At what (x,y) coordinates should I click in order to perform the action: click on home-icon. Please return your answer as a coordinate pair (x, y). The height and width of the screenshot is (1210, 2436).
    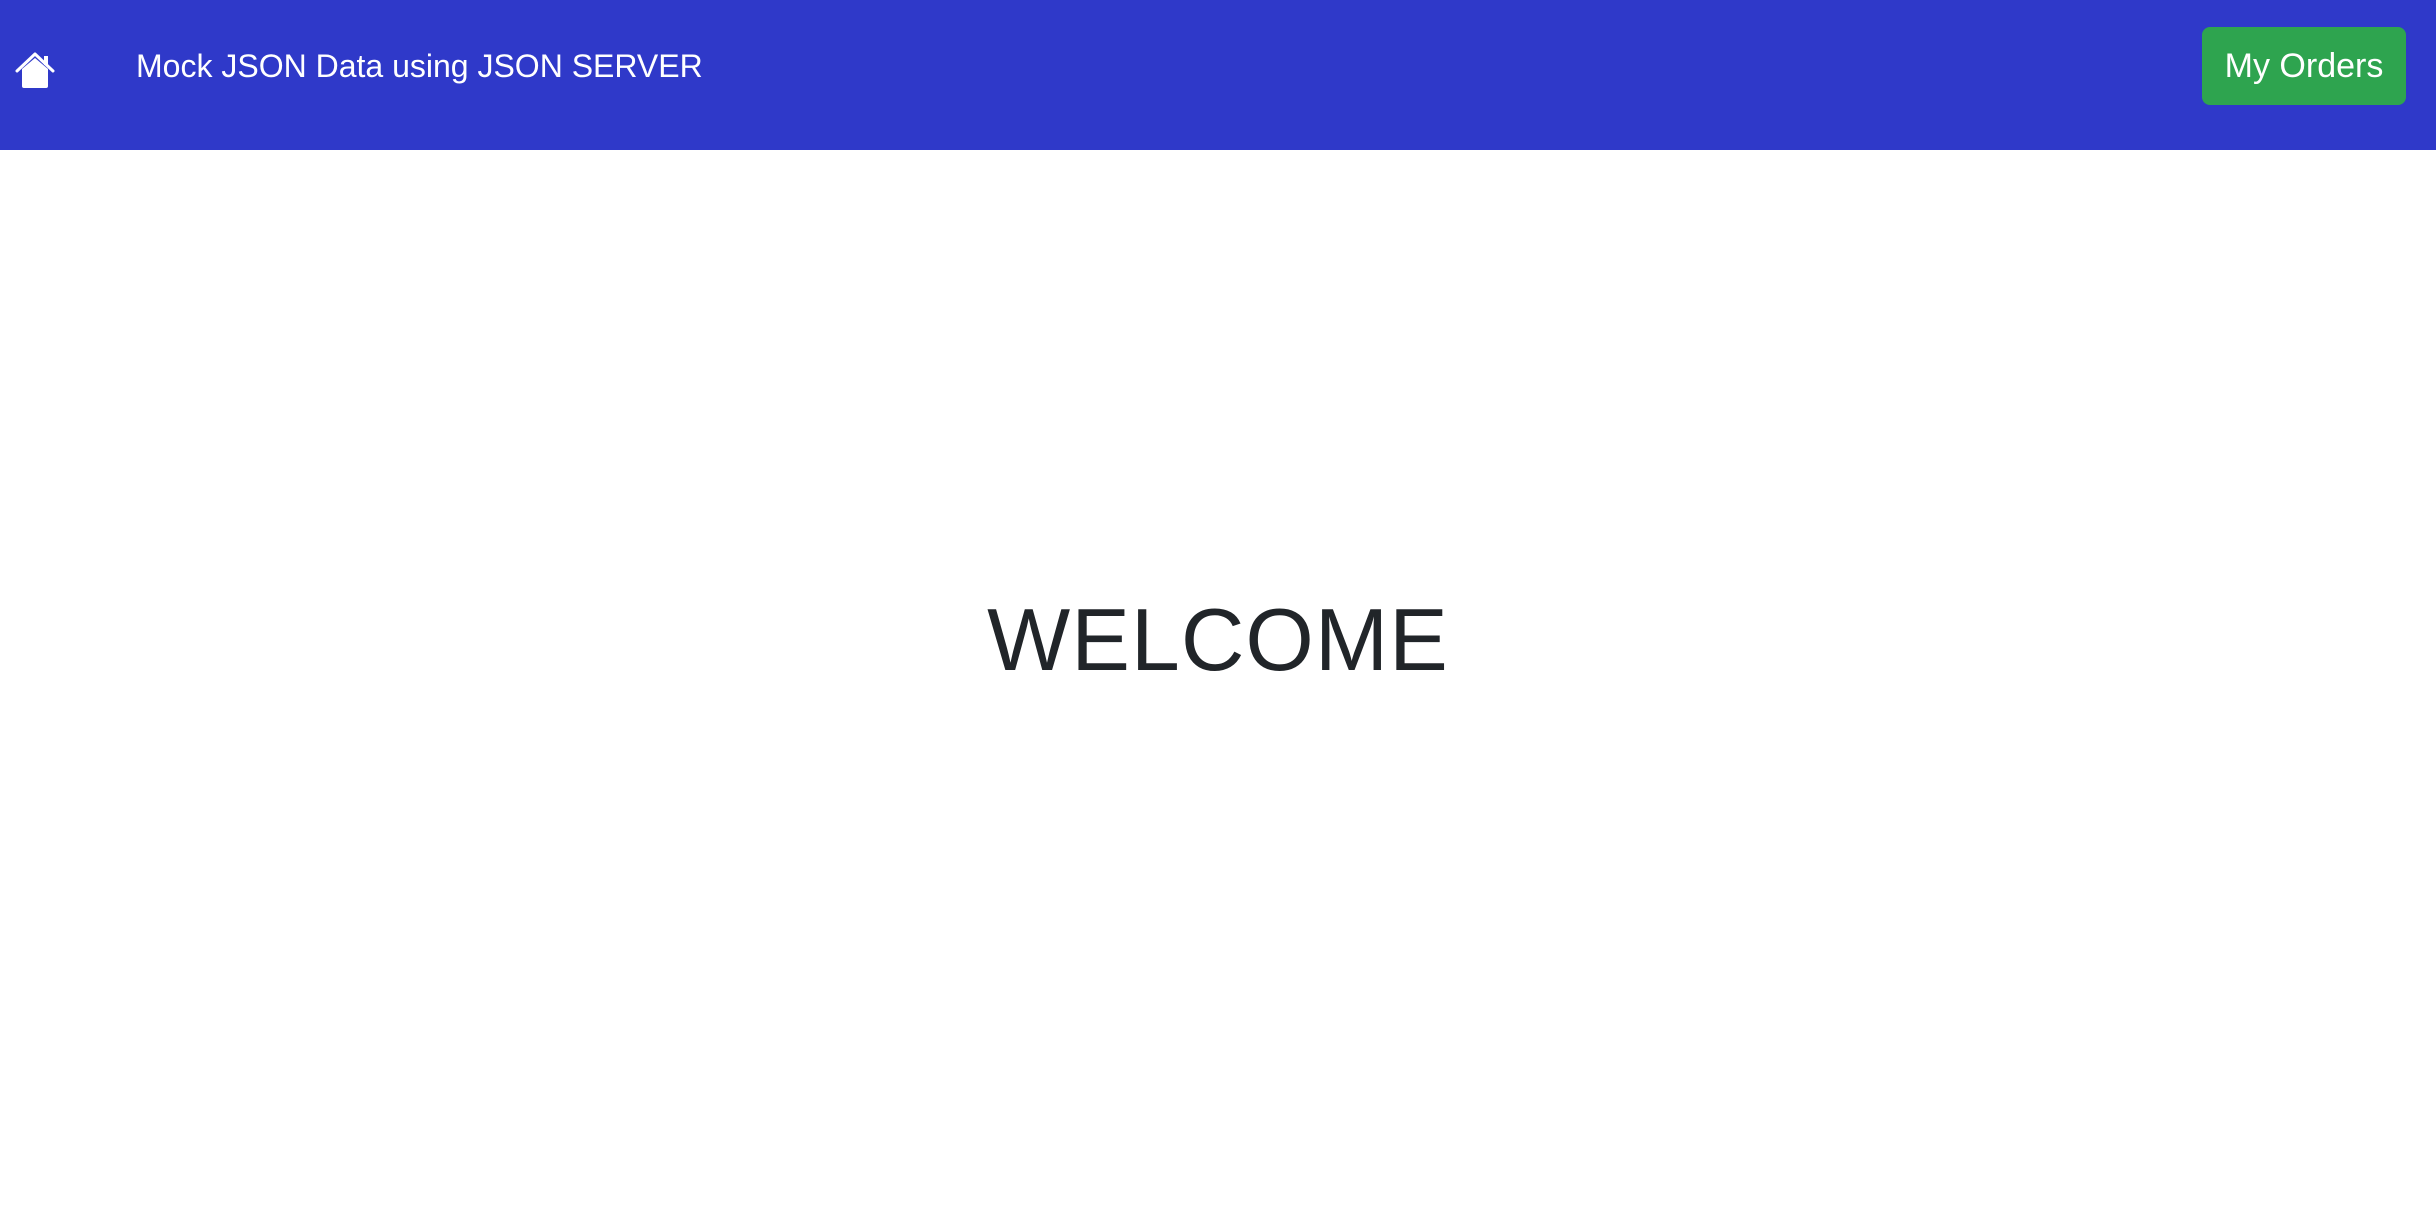
    Looking at the image, I should click on (35, 71).